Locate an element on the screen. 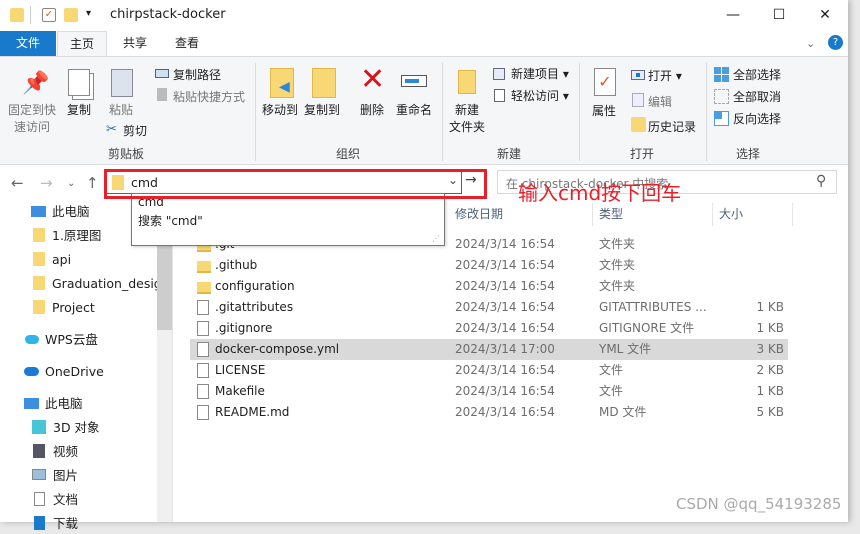 The image size is (860, 534). file-row: configuration 2024/3/14 16:54 文件夹 is located at coordinates (489, 286).